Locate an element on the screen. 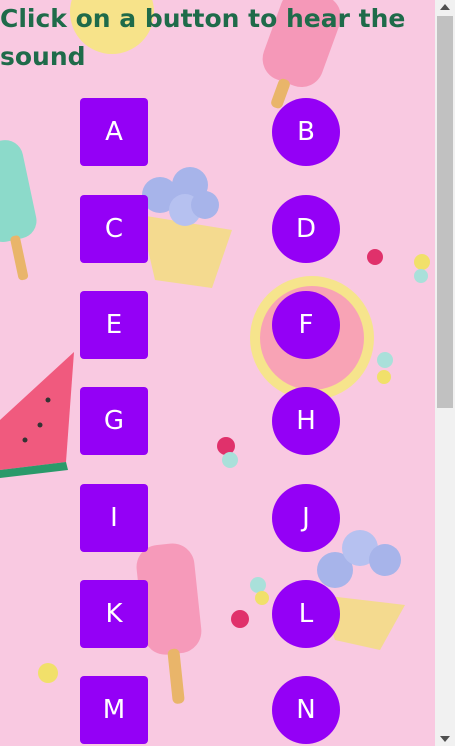 Image resolution: width=455 pixels, height=746 pixels. scrollbar-thumb is located at coordinates (445, 212).